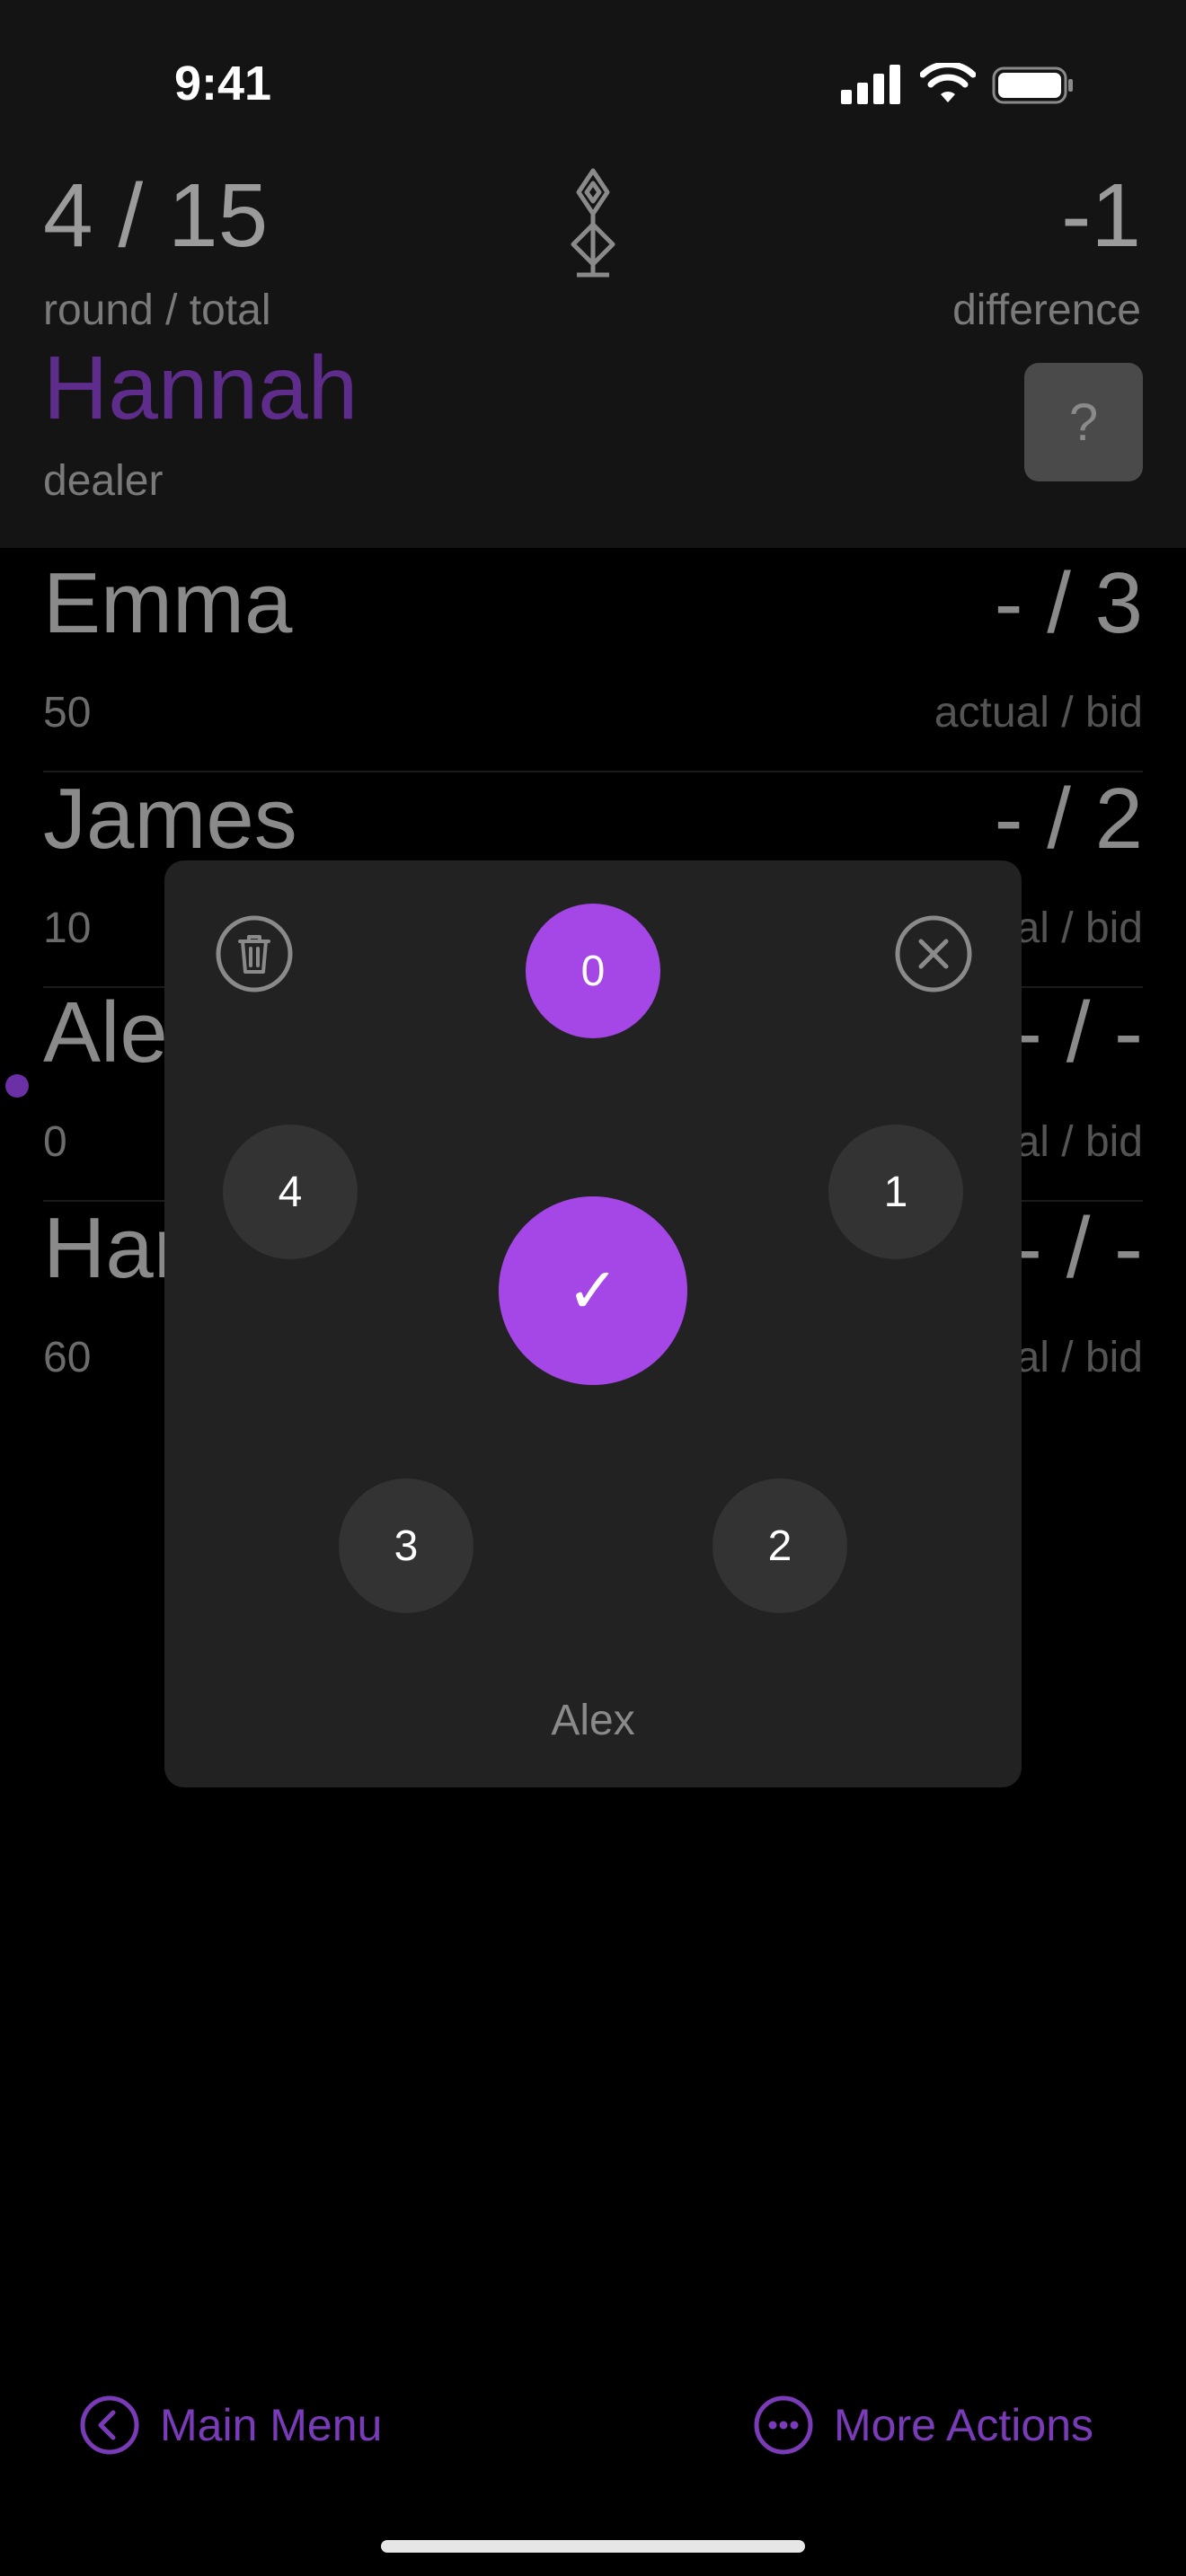 This screenshot has width=1186, height=2576. Describe the element at coordinates (223, 83) in the screenshot. I see `status-time: 9:41` at that location.